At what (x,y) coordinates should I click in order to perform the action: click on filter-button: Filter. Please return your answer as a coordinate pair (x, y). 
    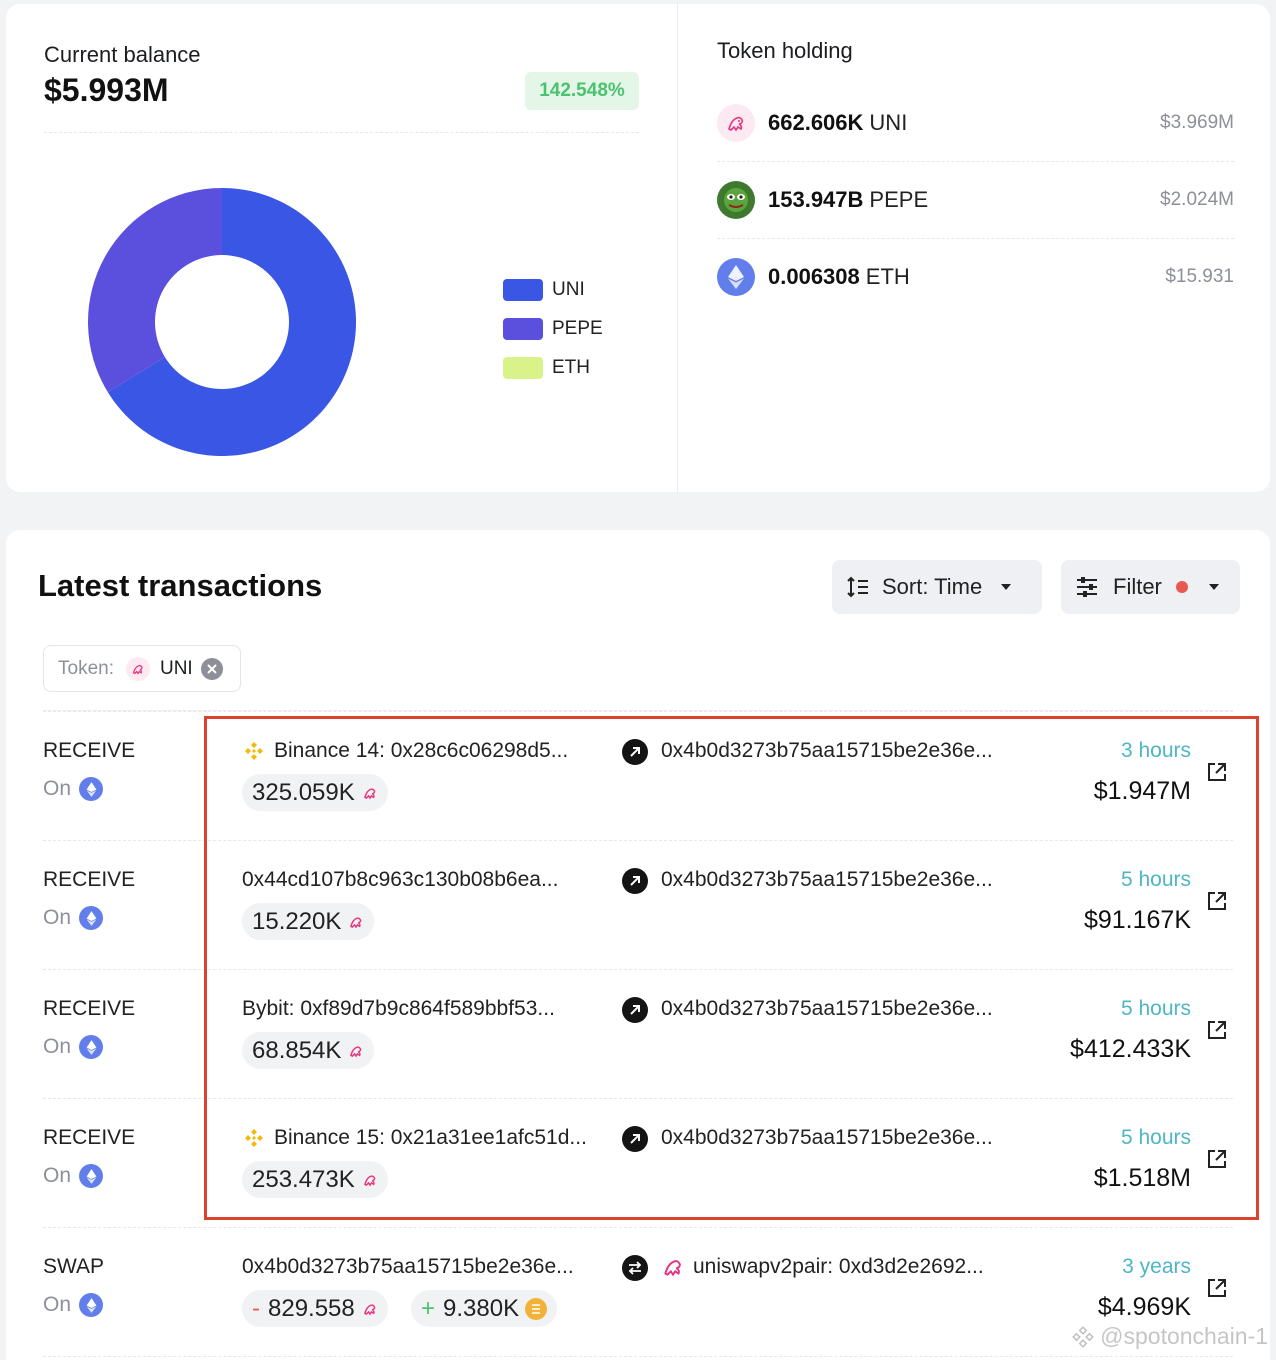
    Looking at the image, I should click on (1150, 587).